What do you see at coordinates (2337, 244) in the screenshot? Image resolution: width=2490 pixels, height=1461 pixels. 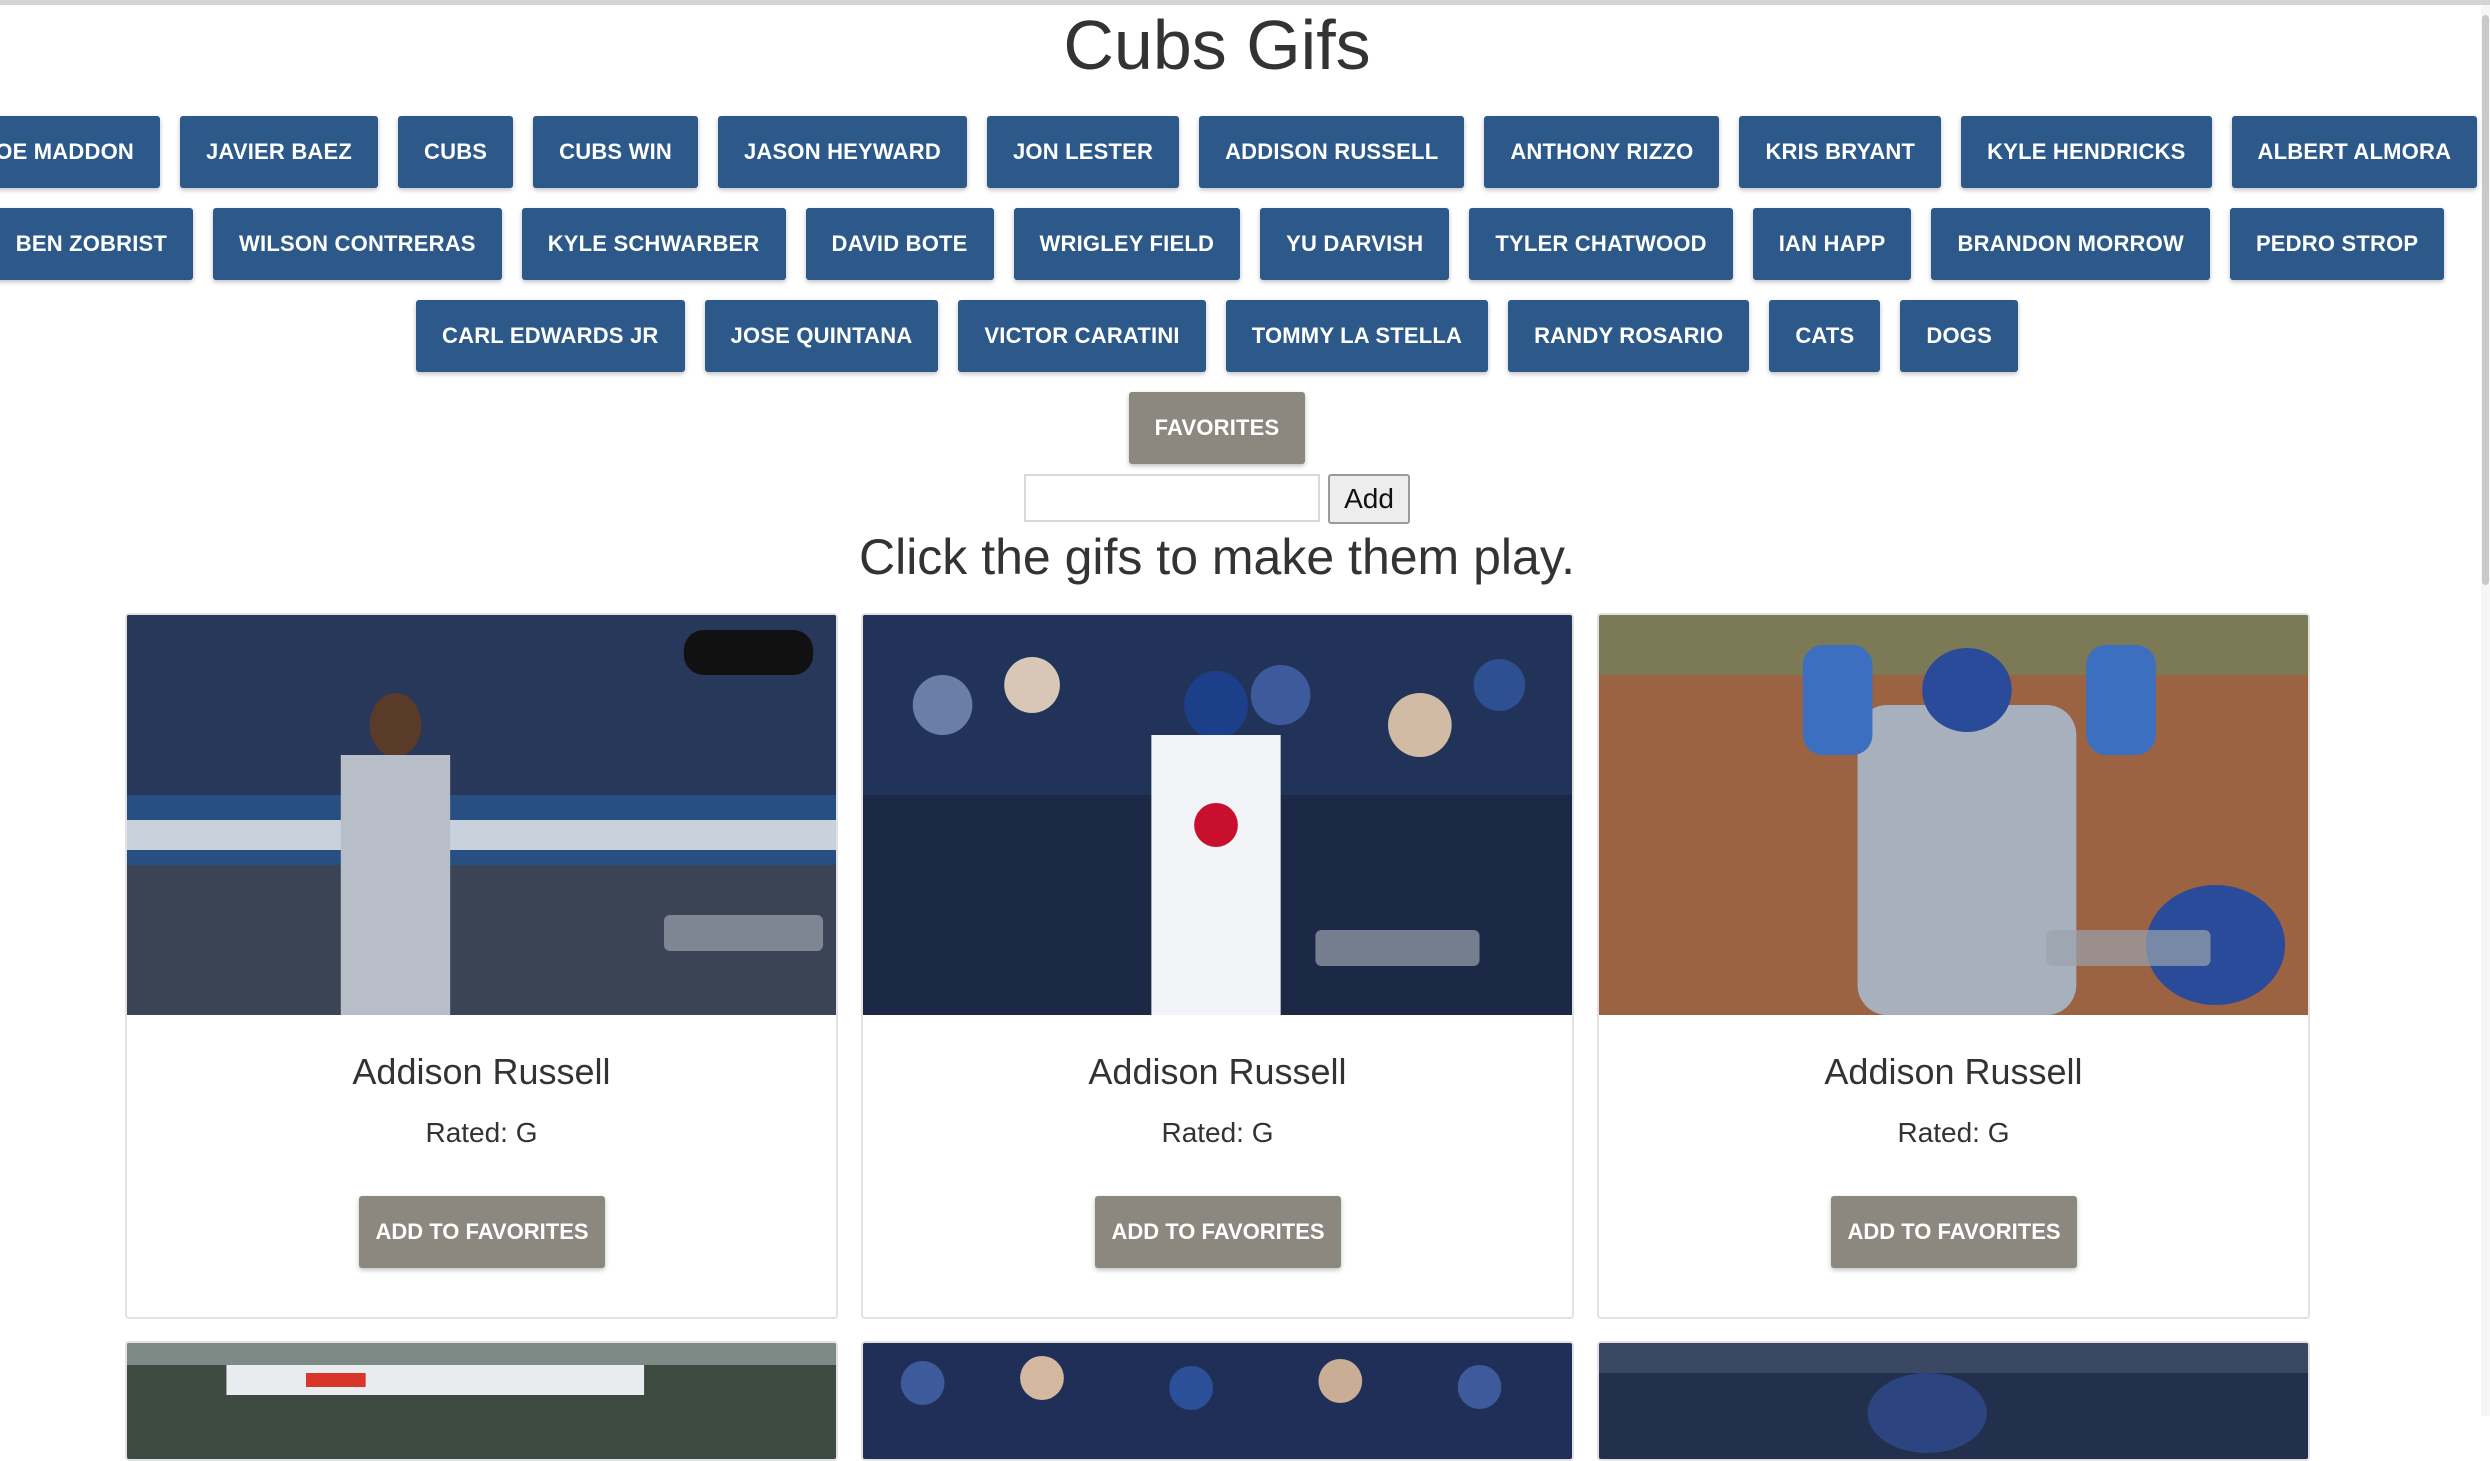 I see `topic-button: Pedro Strop` at bounding box center [2337, 244].